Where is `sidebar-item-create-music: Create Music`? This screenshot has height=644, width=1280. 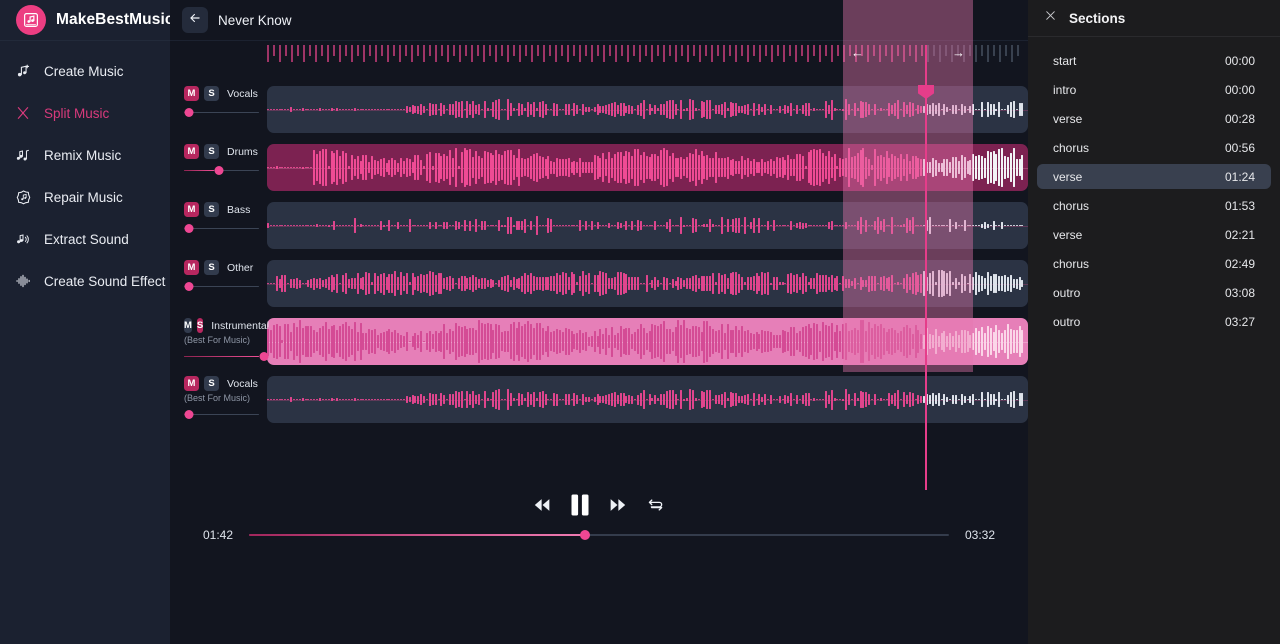
sidebar-item-create-music: Create Music is located at coordinates (85, 71).